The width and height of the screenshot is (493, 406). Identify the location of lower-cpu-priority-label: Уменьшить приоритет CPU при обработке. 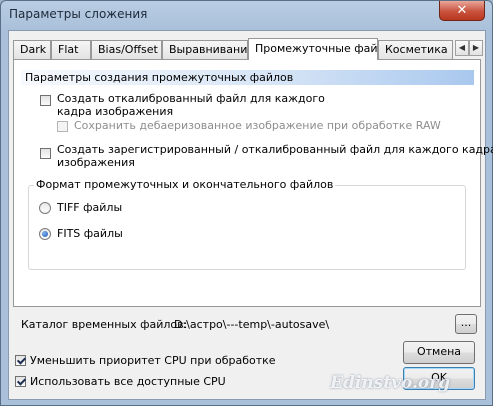
(153, 360).